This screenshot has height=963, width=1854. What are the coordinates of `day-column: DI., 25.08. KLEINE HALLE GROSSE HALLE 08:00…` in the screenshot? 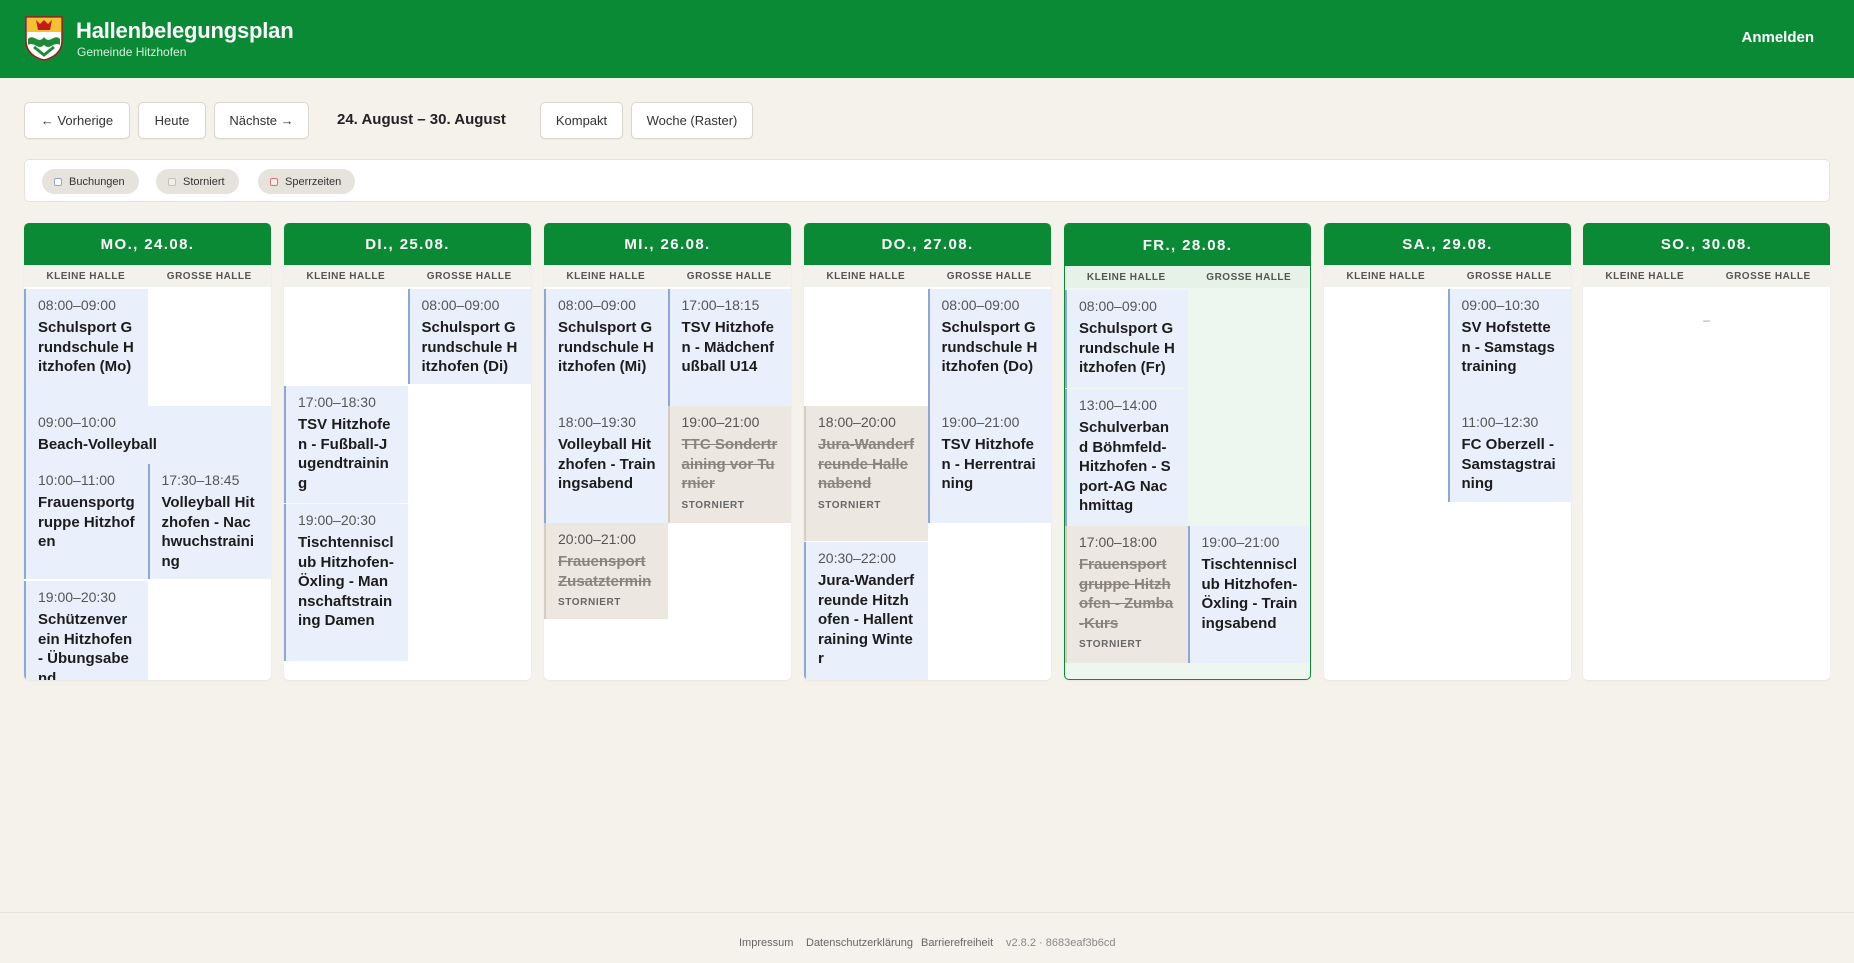 It's located at (407, 451).